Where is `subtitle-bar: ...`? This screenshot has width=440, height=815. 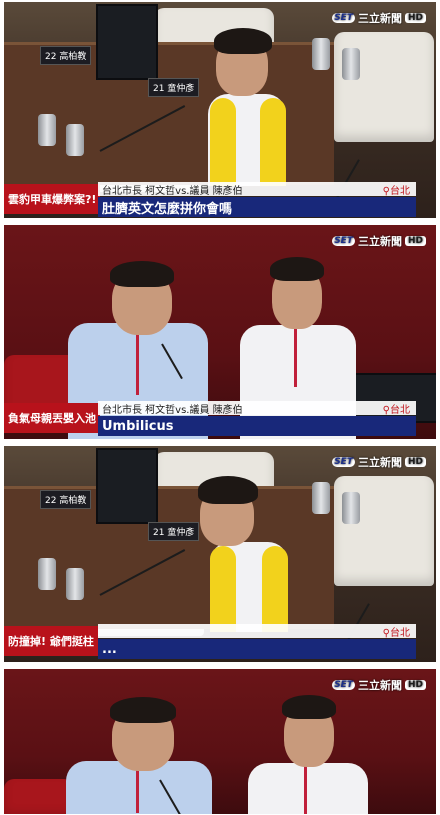 subtitle-bar: ... is located at coordinates (257, 649).